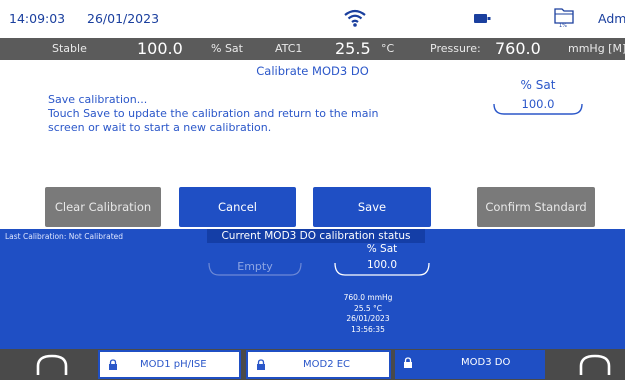  What do you see at coordinates (388, 48) in the screenshot?
I see `temperature-unit: °C` at bounding box center [388, 48].